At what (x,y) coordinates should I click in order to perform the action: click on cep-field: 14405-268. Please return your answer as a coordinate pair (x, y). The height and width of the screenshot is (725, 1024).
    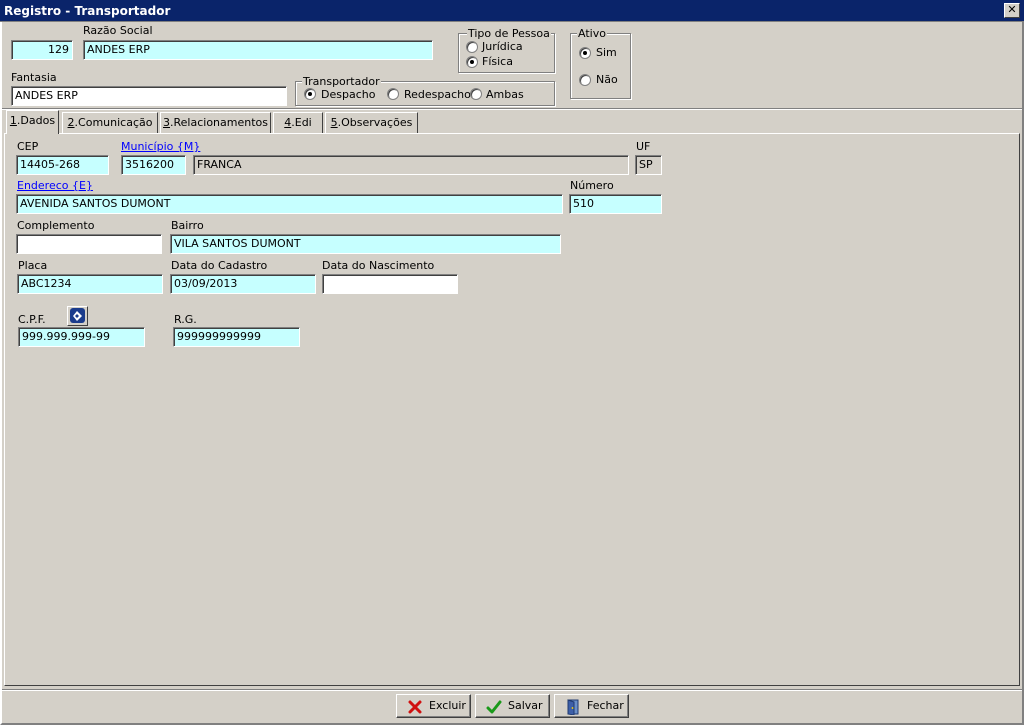
    Looking at the image, I should click on (62, 165).